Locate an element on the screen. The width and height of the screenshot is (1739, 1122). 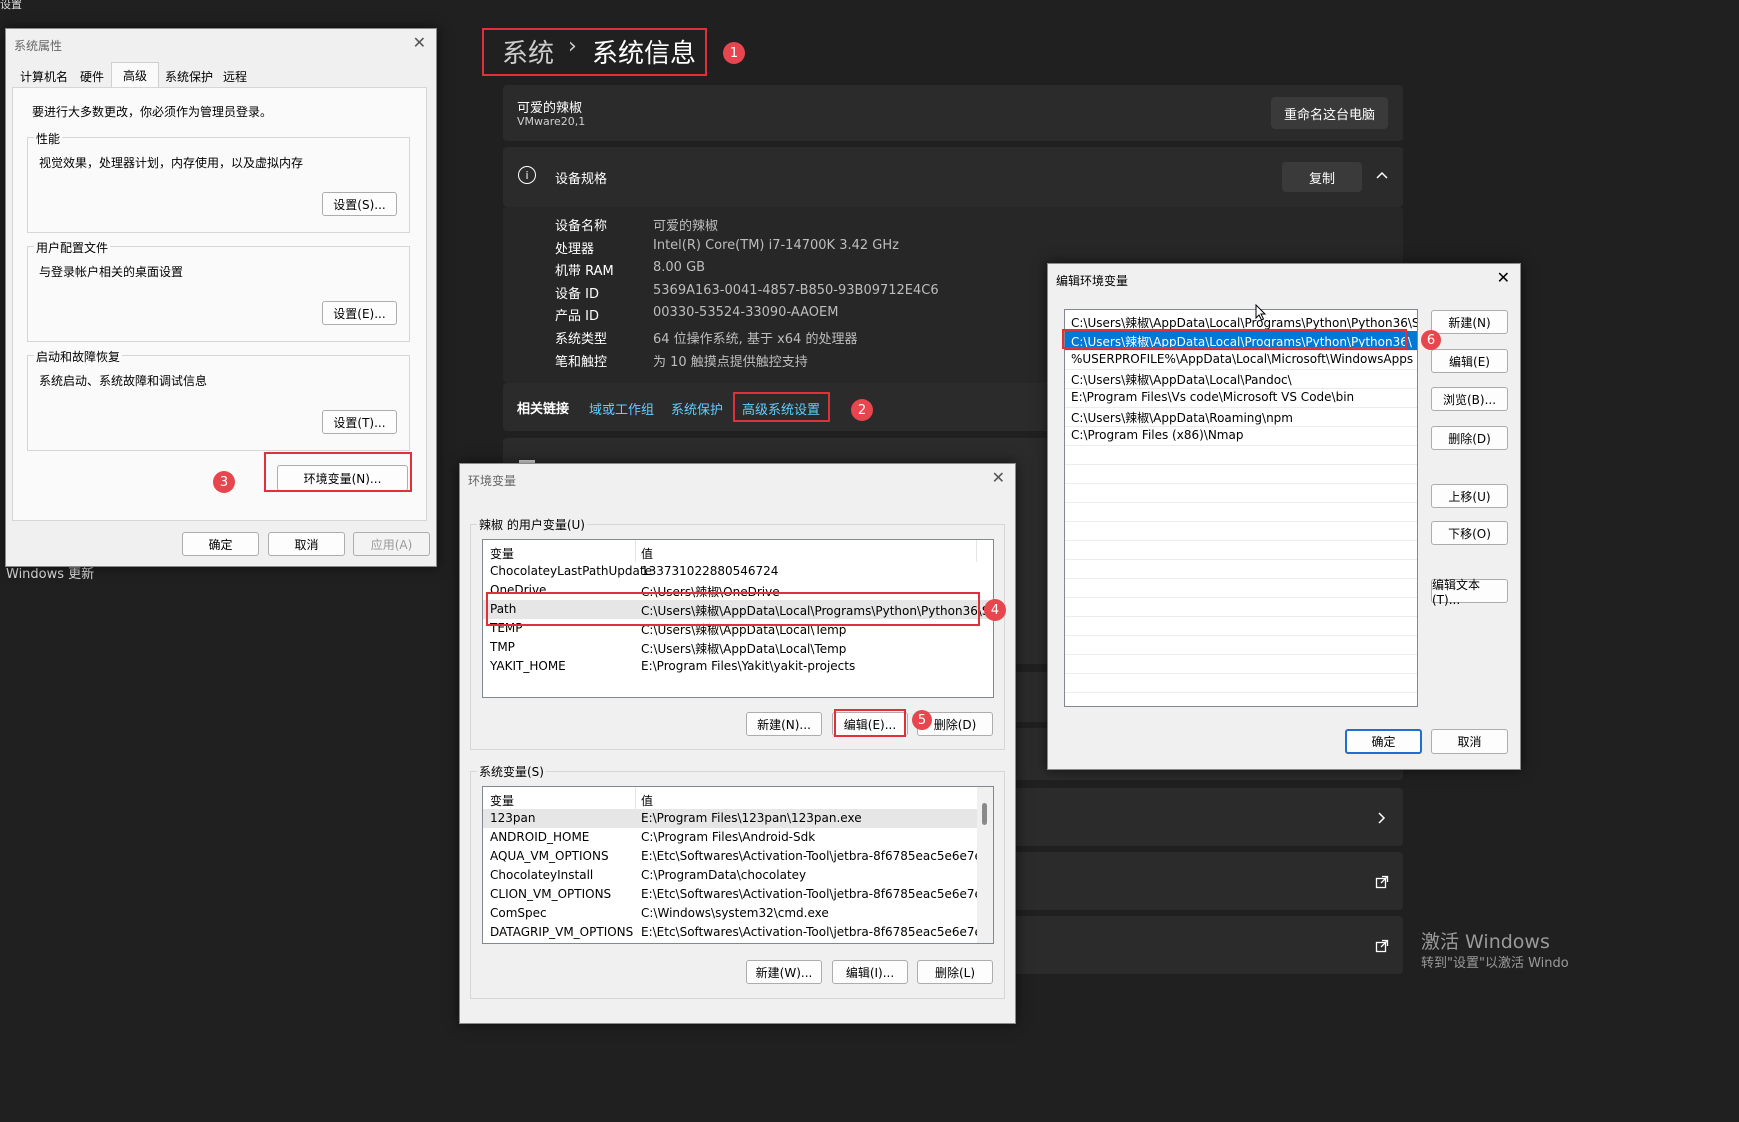
variable-name: TEMP is located at coordinates (506, 628).